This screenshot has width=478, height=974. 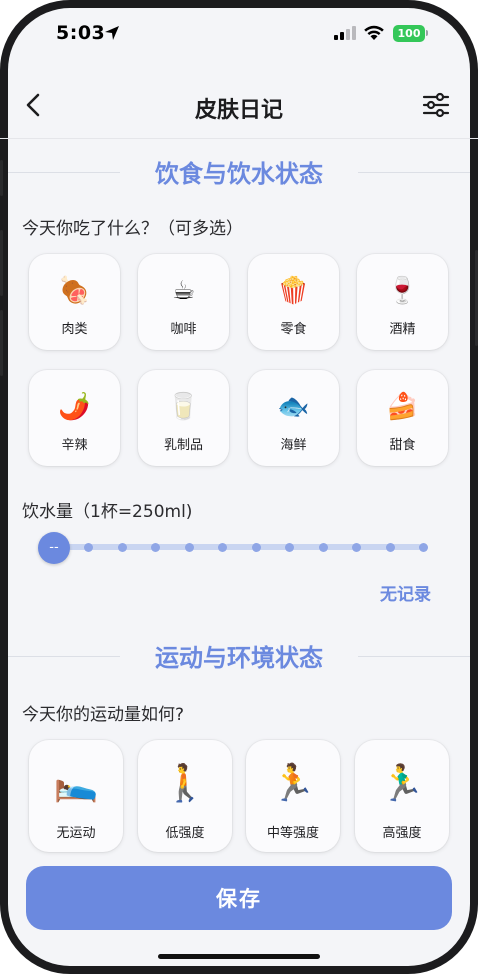 What do you see at coordinates (239, 138) in the screenshot?
I see `nav-divider` at bounding box center [239, 138].